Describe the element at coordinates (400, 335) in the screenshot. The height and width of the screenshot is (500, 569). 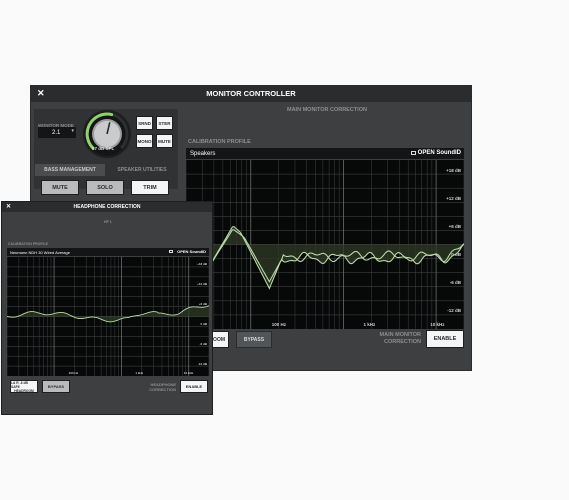
I see `correction-label-line1: MAIN MONITOR` at that location.